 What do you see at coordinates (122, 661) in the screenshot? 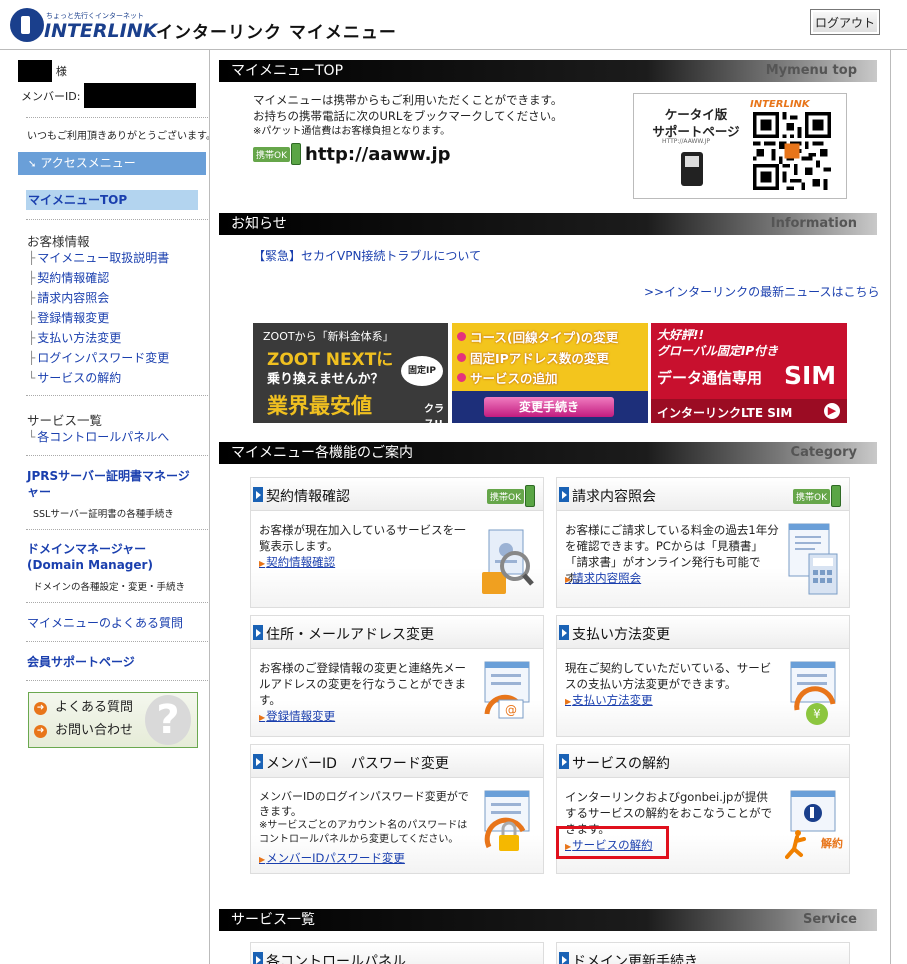
I see `support-page-link: 会員サポートページ` at bounding box center [122, 661].